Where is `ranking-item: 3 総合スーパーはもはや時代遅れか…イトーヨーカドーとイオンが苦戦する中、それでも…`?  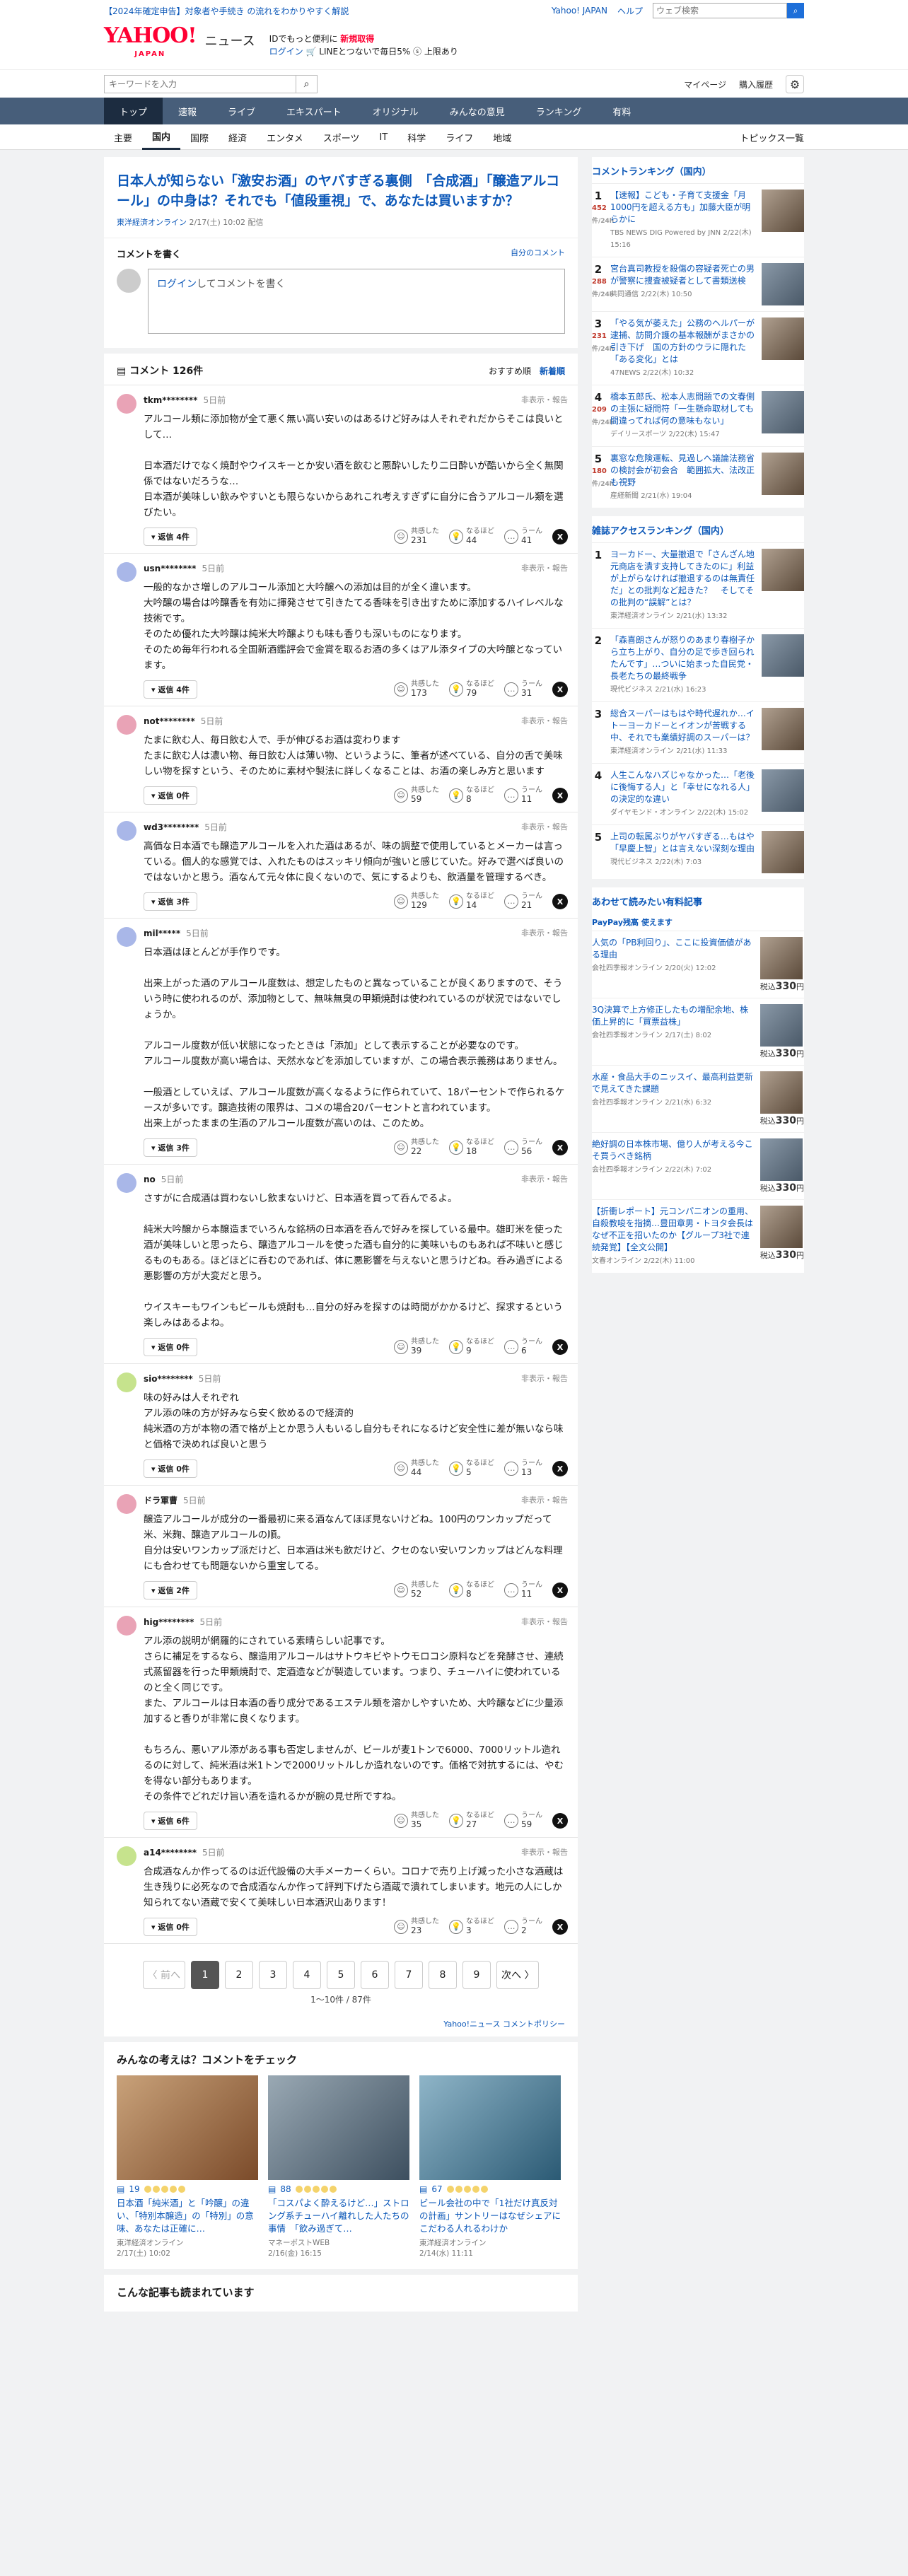 ranking-item: 3 総合スーパーはもはや時代遅れか…イトーヨーカドーとイオンが苦戦する中、それでも… is located at coordinates (698, 732).